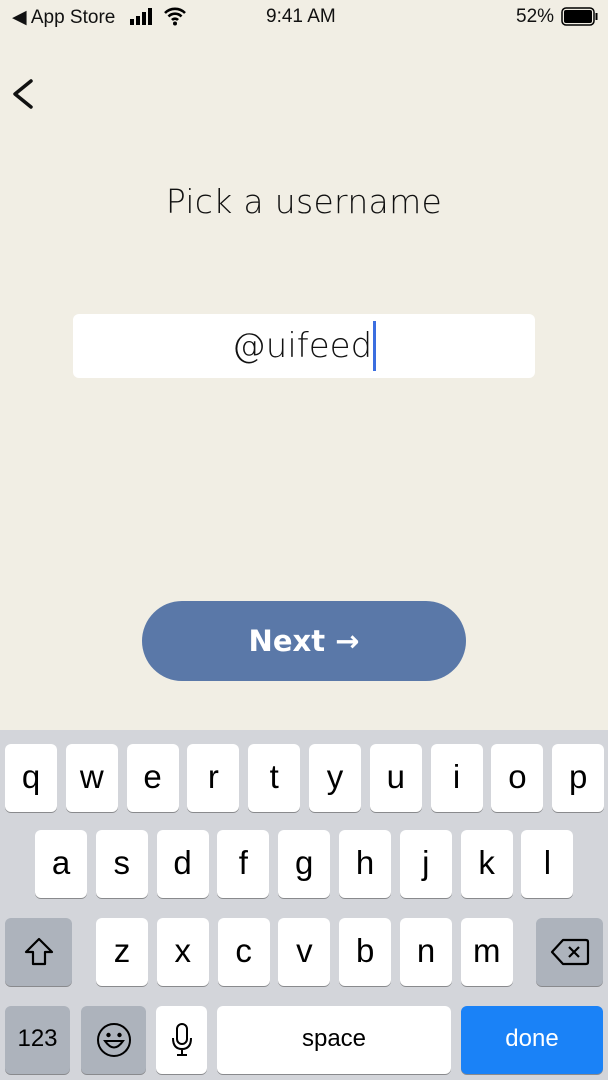  What do you see at coordinates (517, 778) in the screenshot?
I see `key-o: o` at bounding box center [517, 778].